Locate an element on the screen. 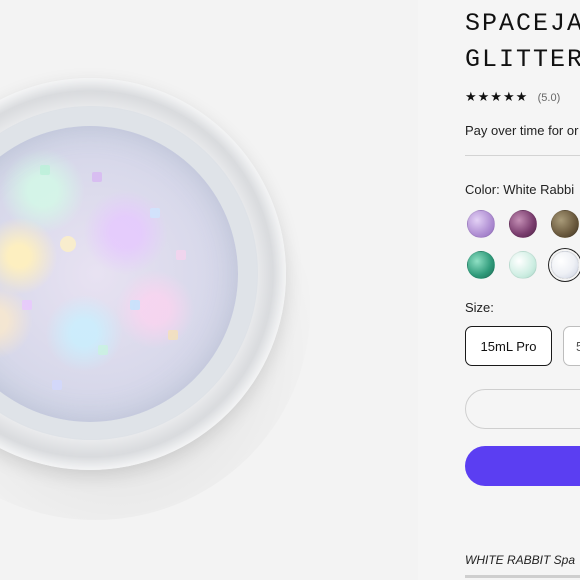 The image size is (580, 580). product-title: SPACEJAM GLITTER is located at coordinates (522, 42).